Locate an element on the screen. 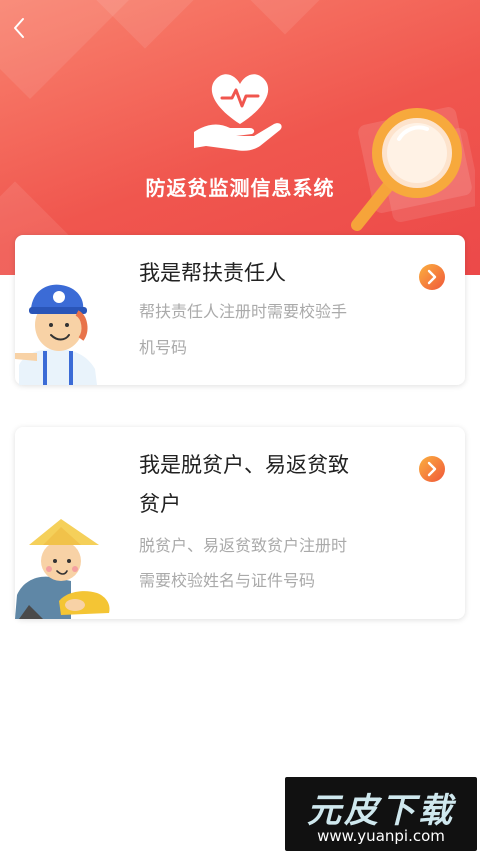  back-button is located at coordinates (20, 28).